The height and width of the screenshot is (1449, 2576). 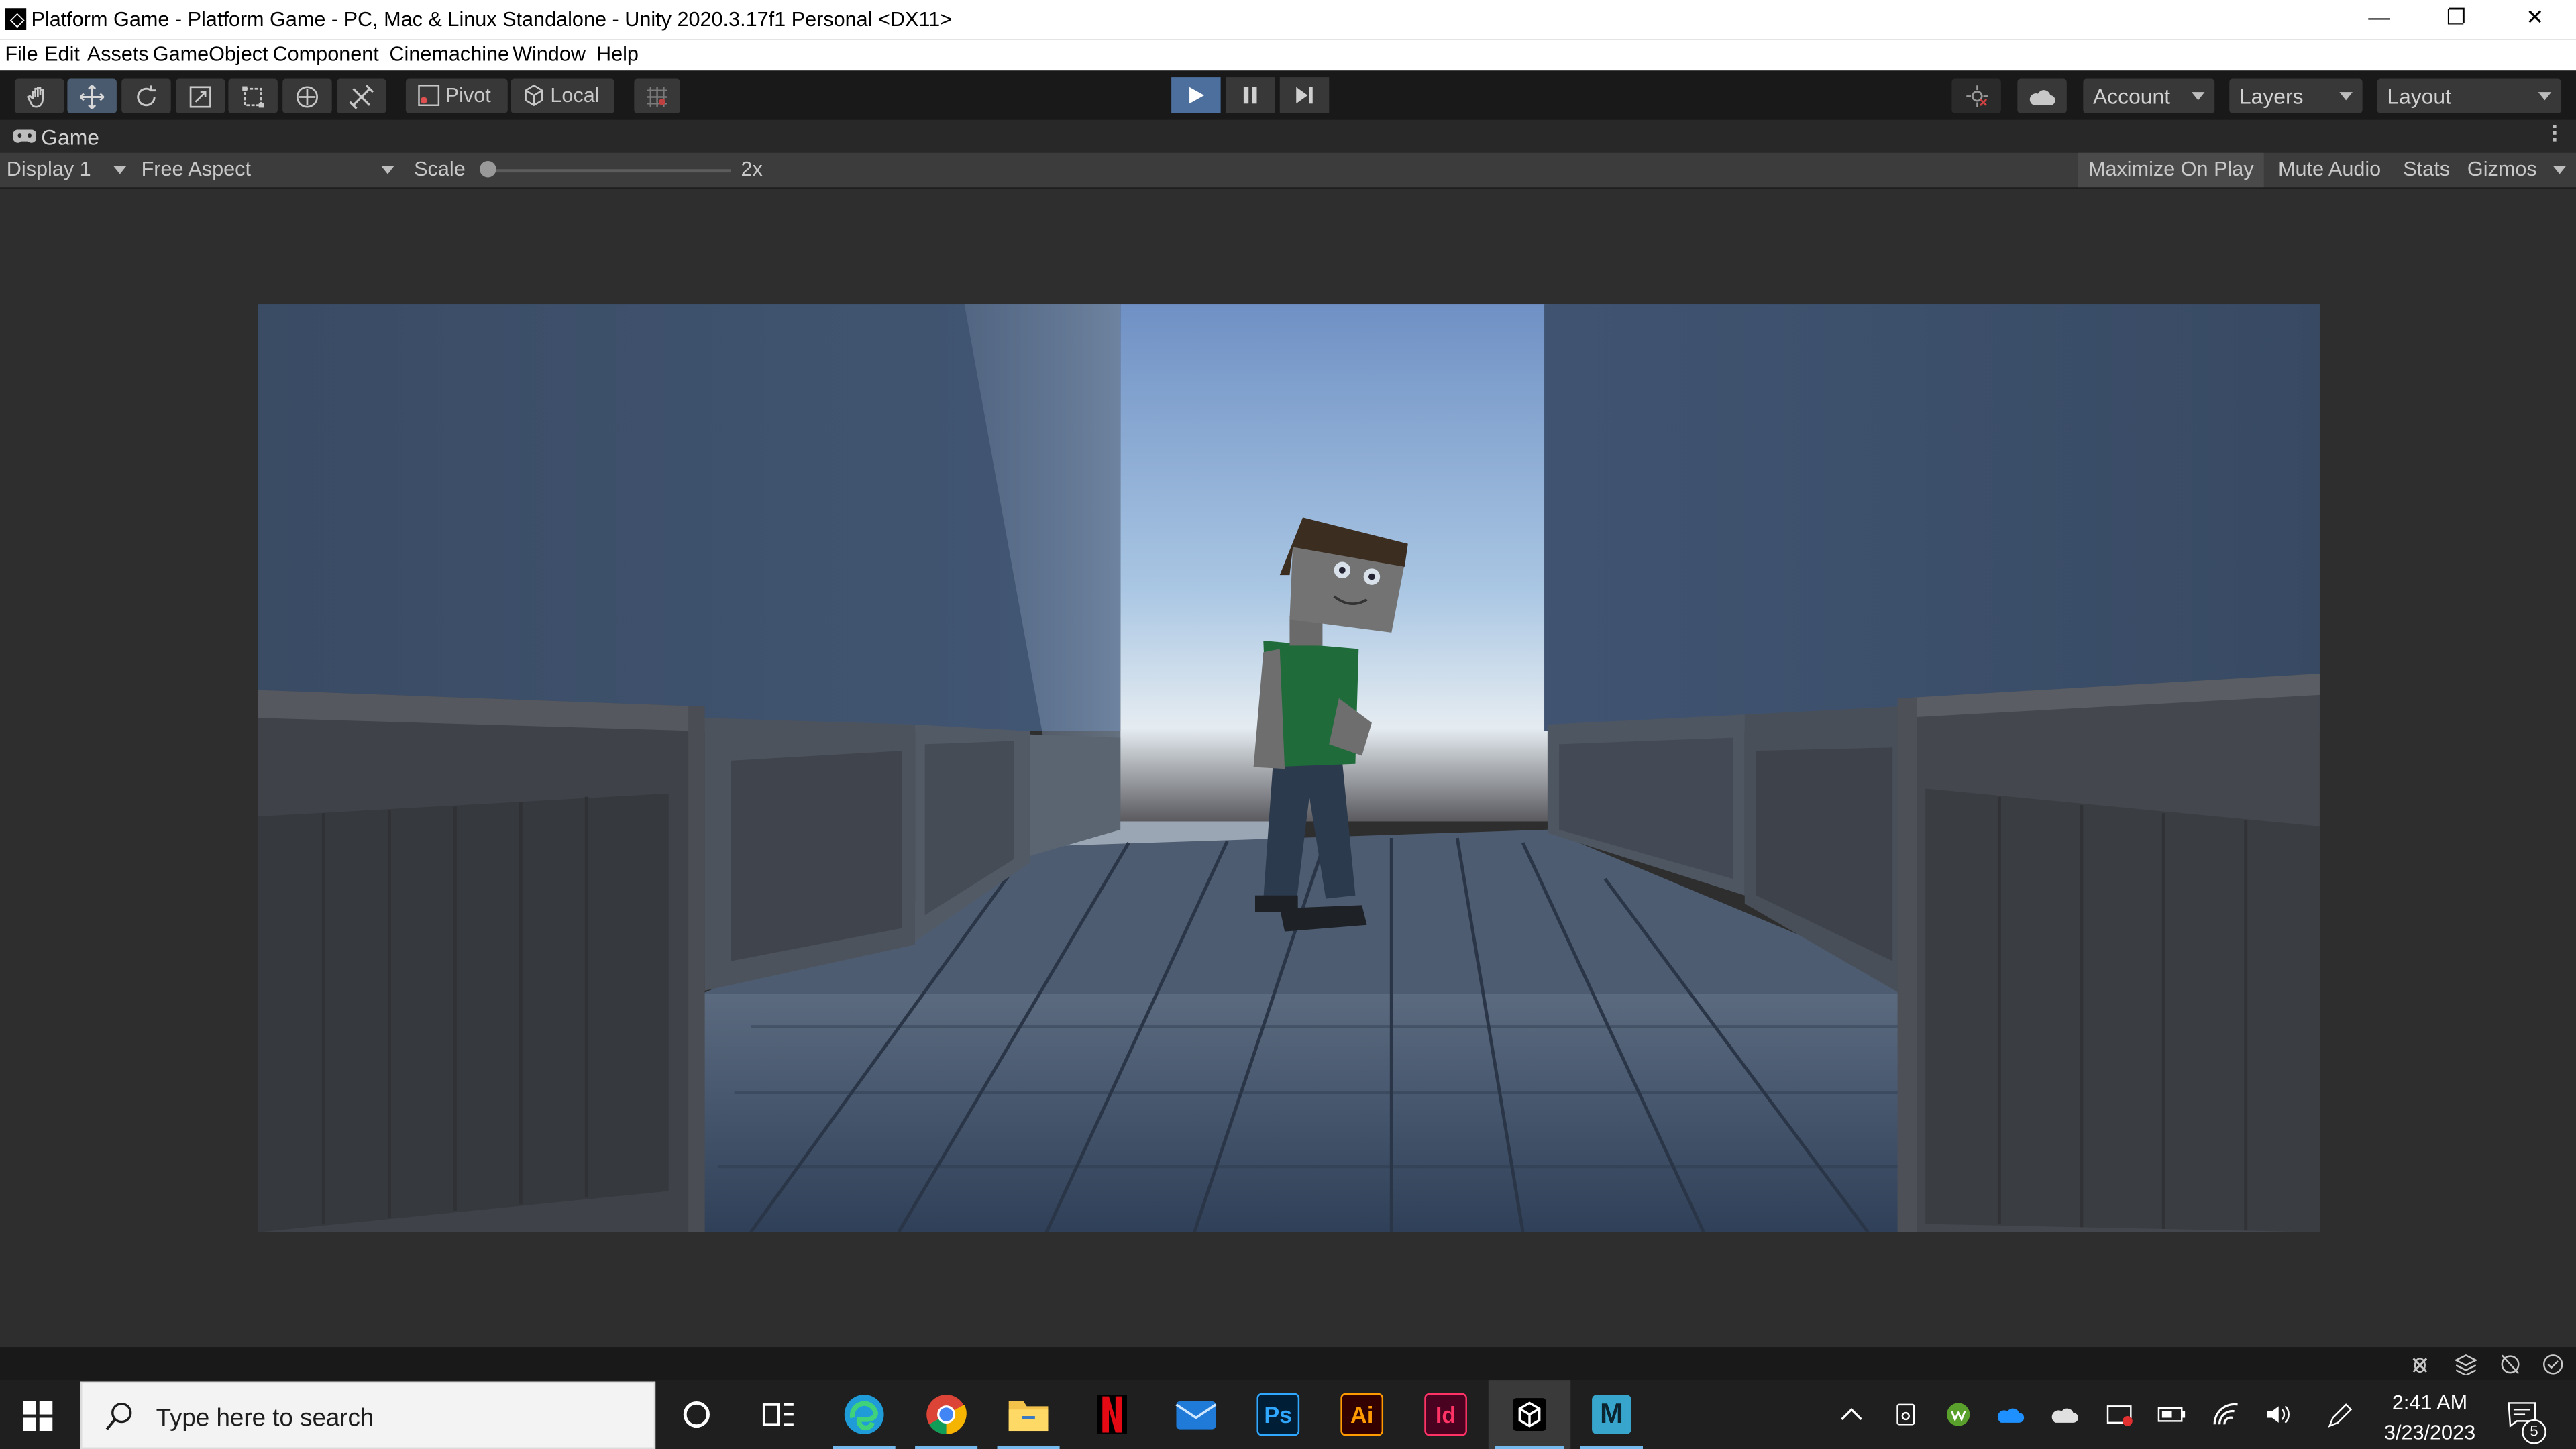 I want to click on aspect-dropdown: Free Aspect, so click(x=196, y=169).